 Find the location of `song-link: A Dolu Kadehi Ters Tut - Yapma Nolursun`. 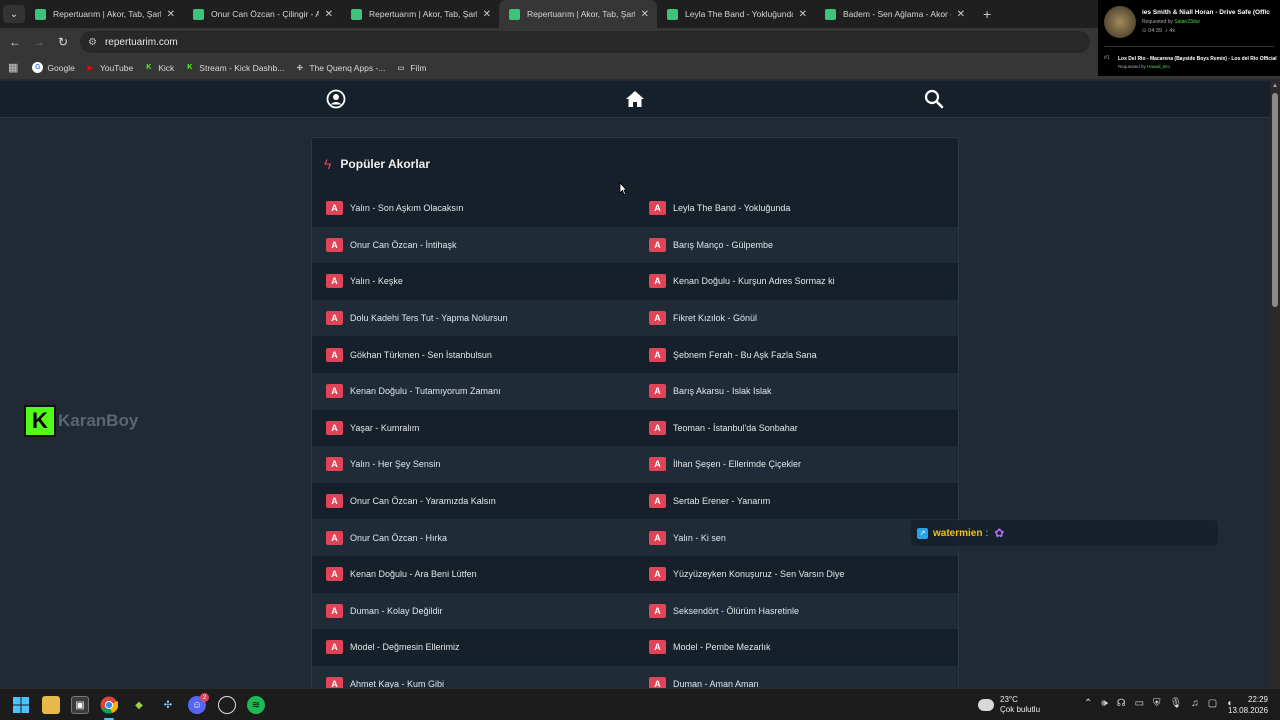

song-link: A Dolu Kadehi Ters Tut - Yapma Nolursun is located at coordinates (473, 318).